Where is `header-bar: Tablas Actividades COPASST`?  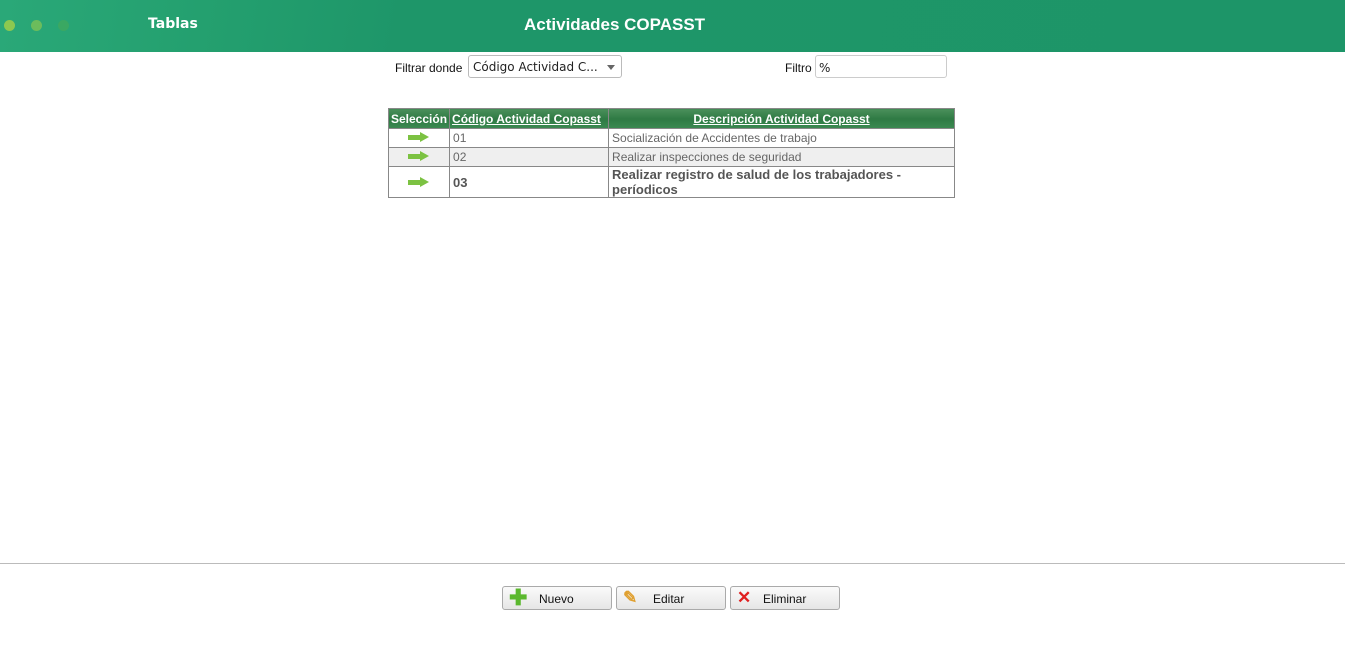 header-bar: Tablas Actividades COPASST is located at coordinates (672, 26).